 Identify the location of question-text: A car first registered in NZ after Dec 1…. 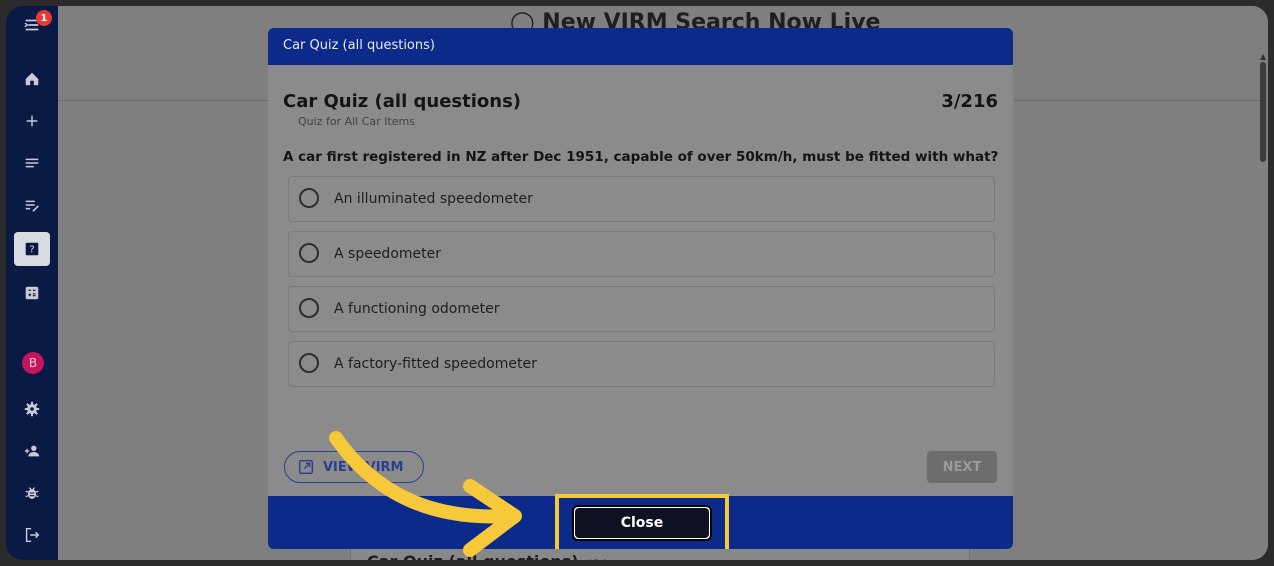
(641, 157).